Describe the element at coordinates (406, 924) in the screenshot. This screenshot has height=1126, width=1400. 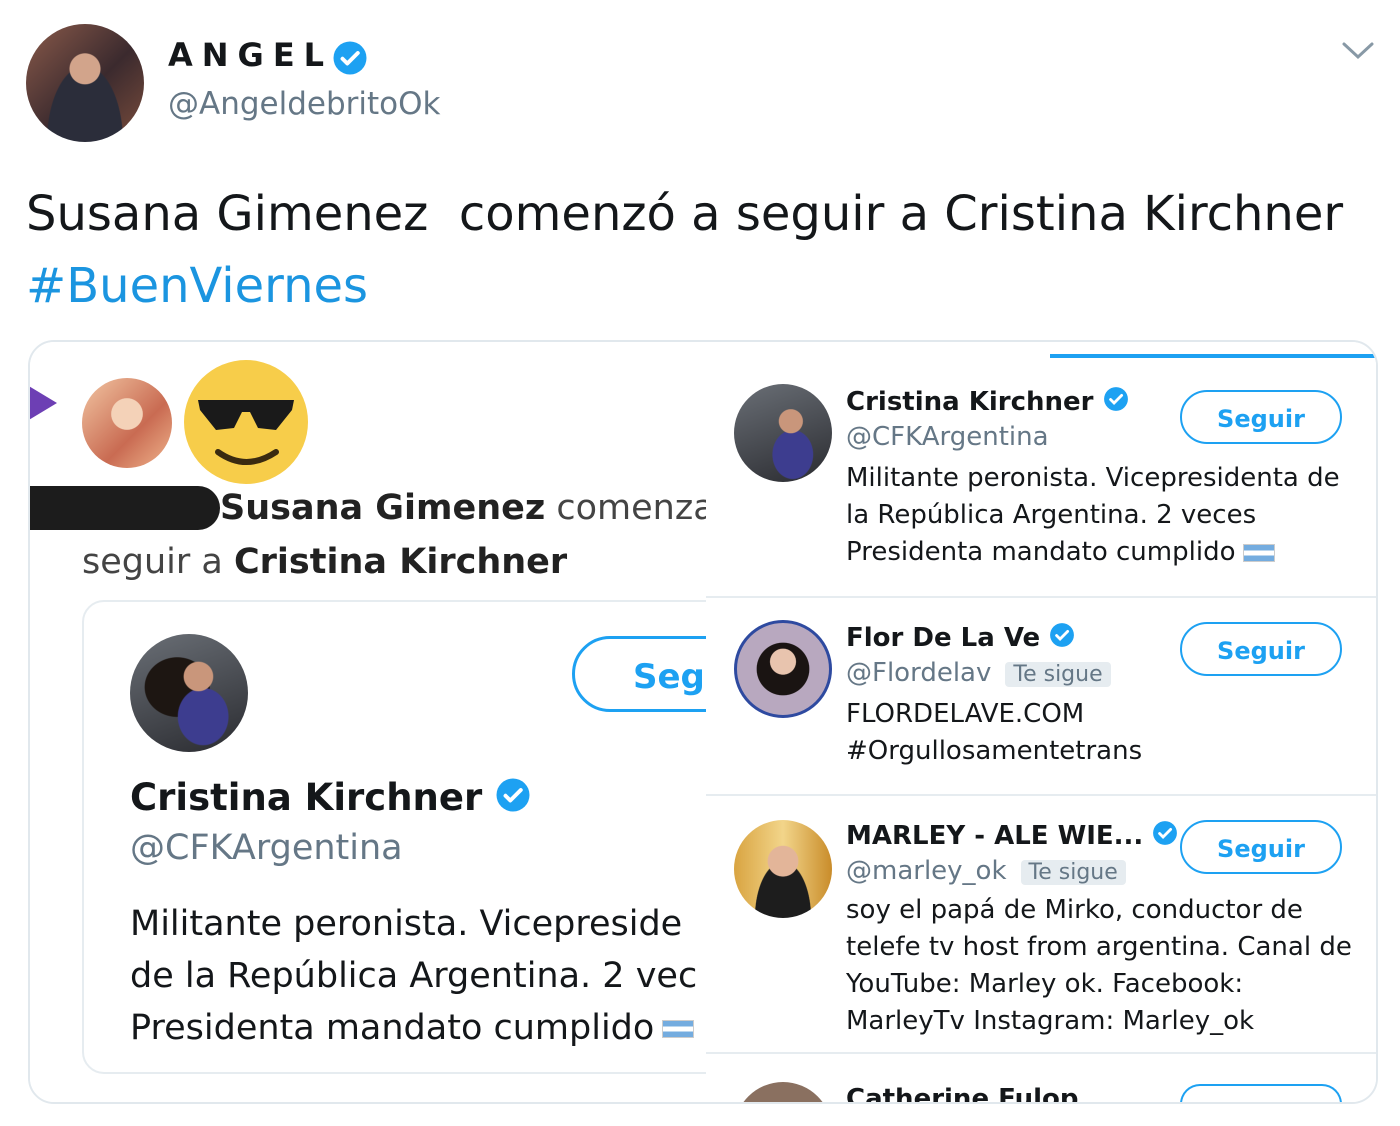
I see `bio-line: Militante peronista. Vicepreside` at that location.